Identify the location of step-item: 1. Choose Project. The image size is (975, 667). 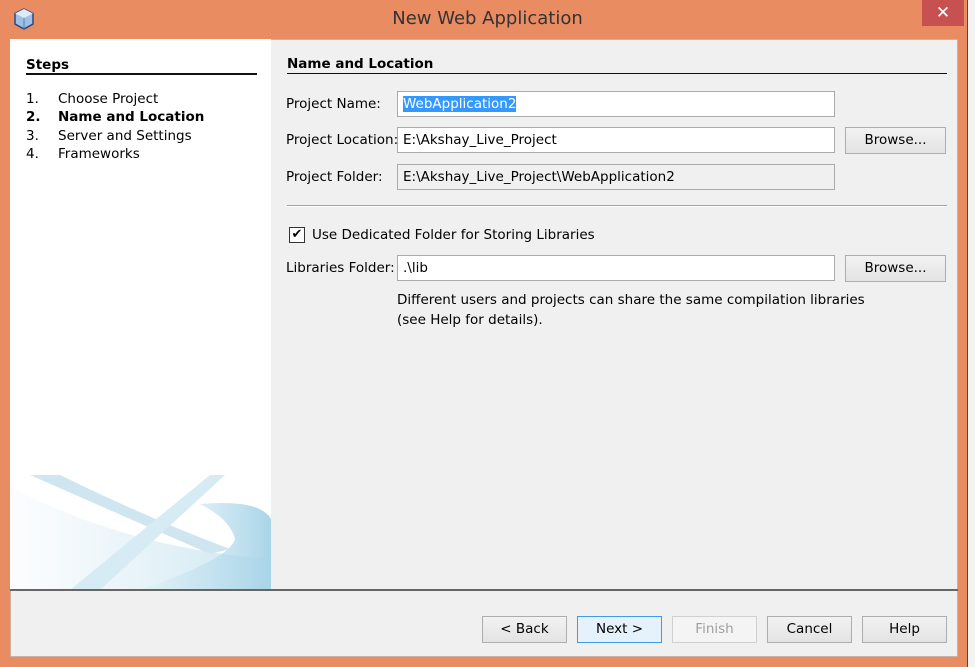
(141, 100).